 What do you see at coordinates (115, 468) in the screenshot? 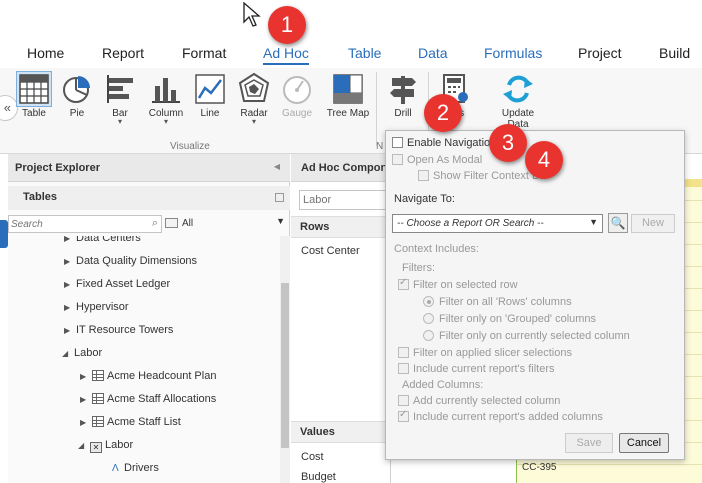
I see `driver-icon: Λ` at bounding box center [115, 468].